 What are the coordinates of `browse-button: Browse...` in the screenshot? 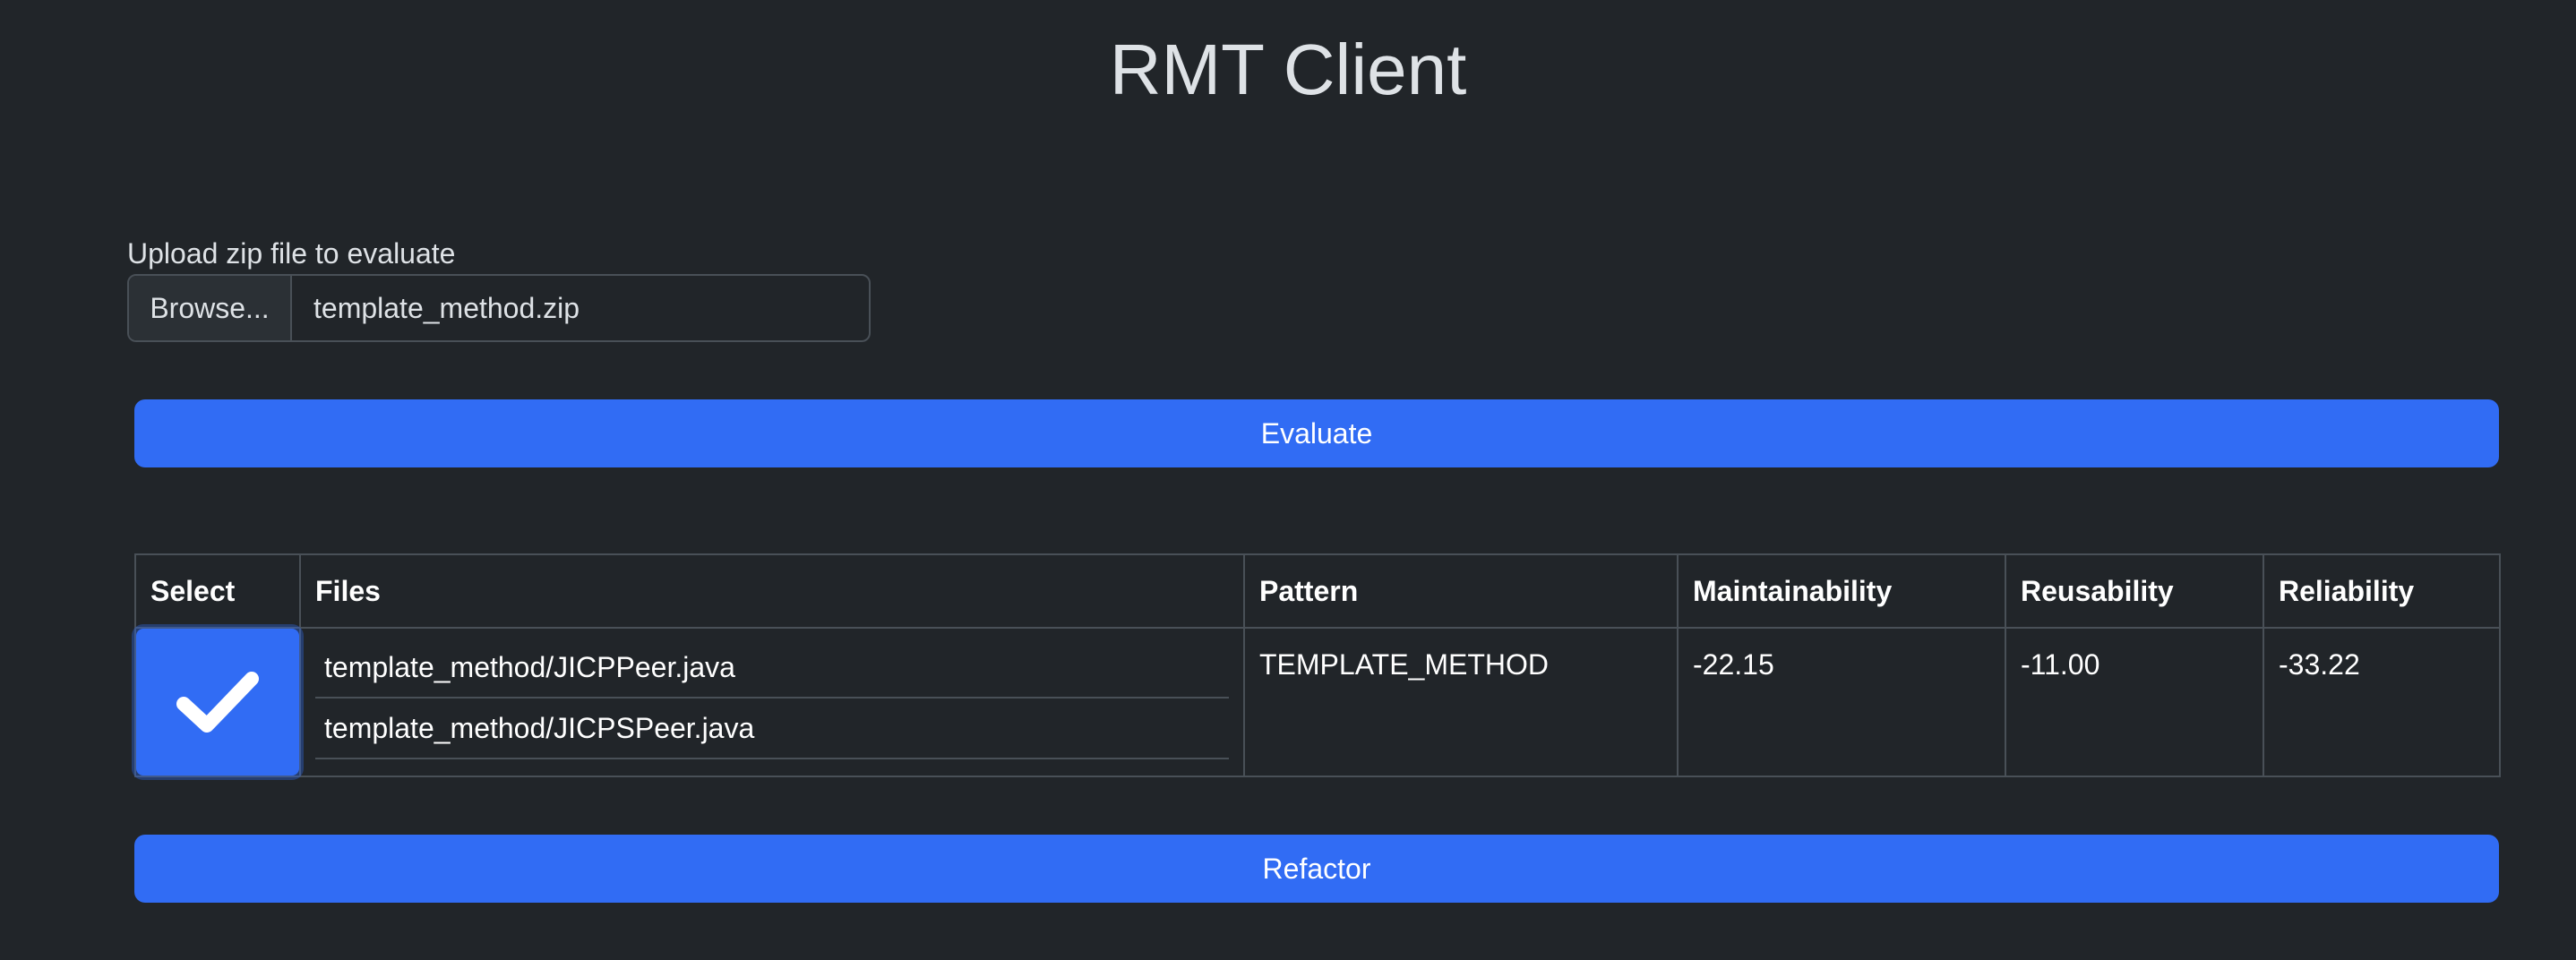 It's located at (210, 308).